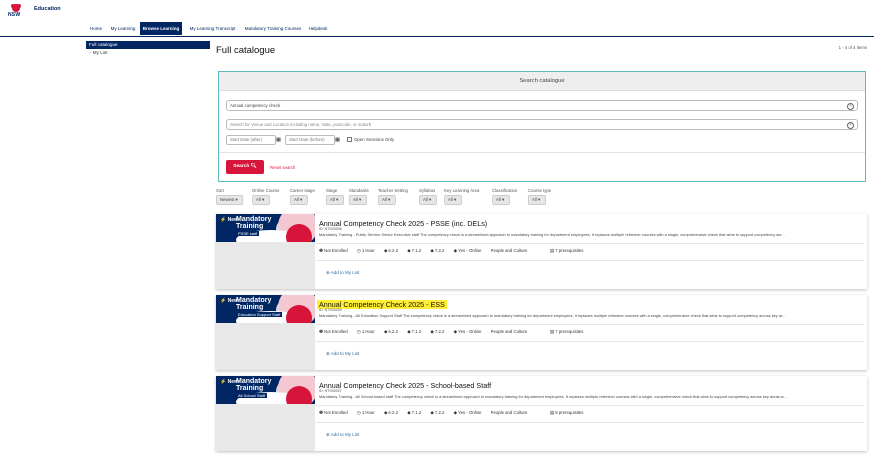 The width and height of the screenshot is (874, 455). I want to click on nav-home: Home, so click(96, 28).